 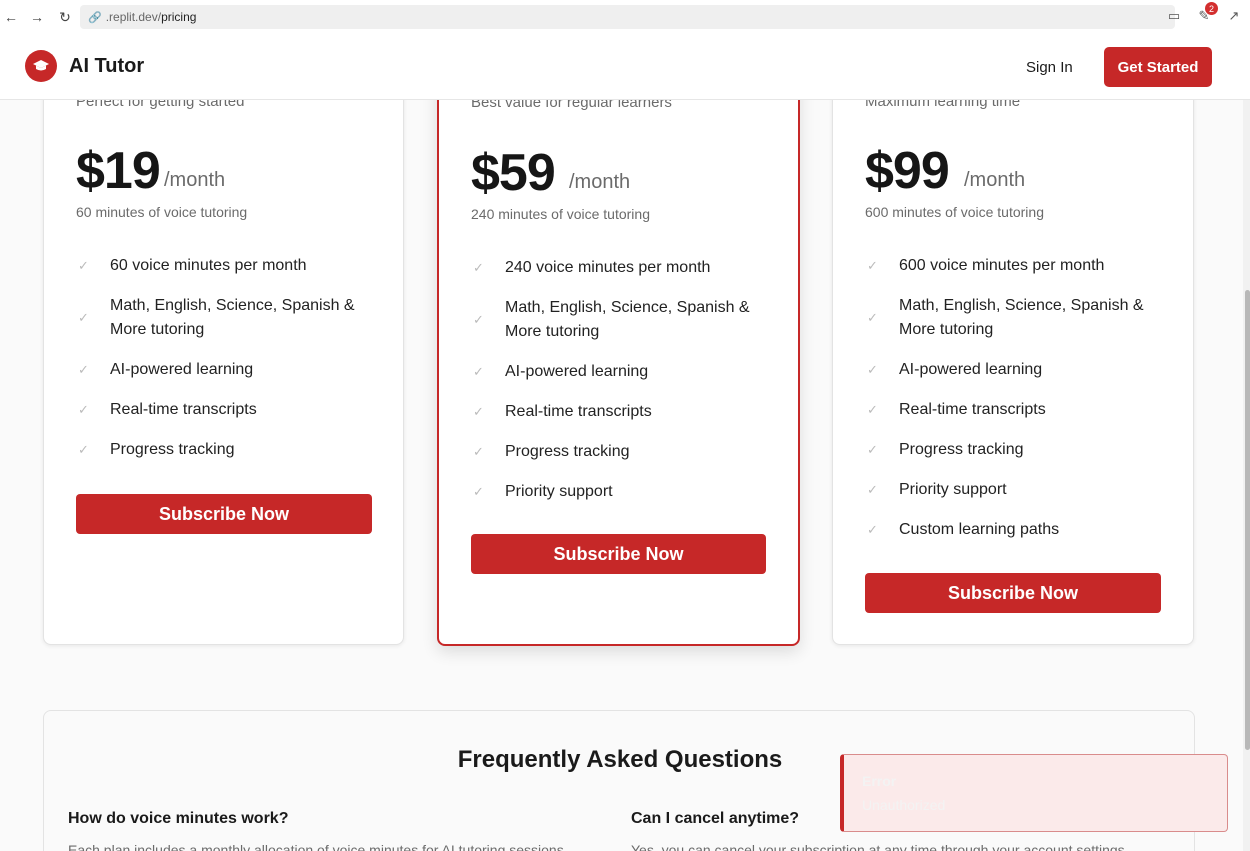 I want to click on reload-icon: ↻, so click(x=65, y=17).